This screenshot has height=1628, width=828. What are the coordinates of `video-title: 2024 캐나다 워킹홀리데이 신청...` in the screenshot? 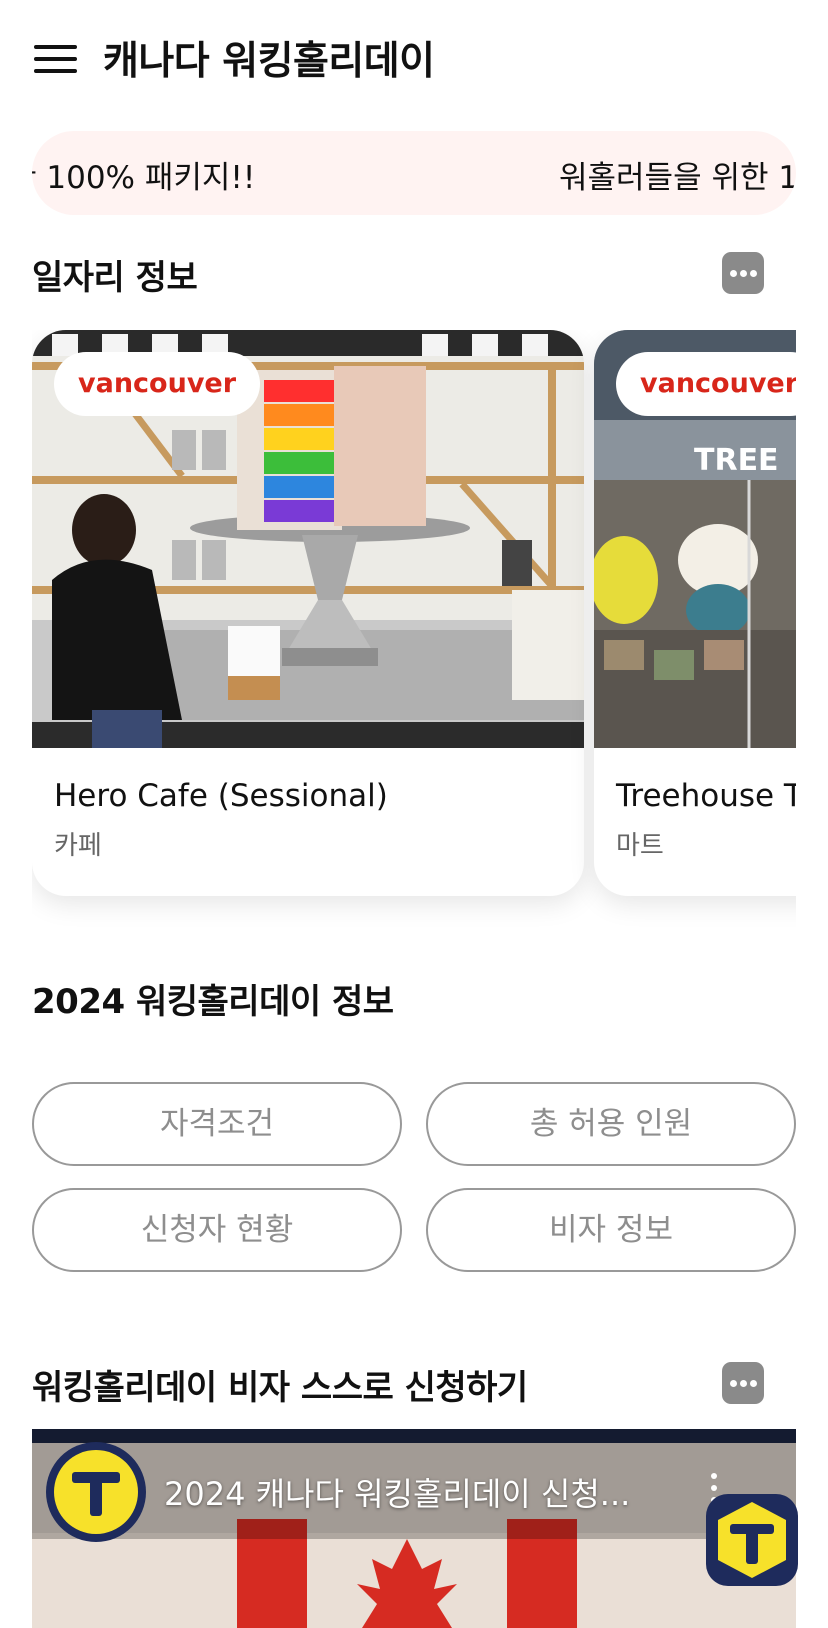 It's located at (397, 1494).